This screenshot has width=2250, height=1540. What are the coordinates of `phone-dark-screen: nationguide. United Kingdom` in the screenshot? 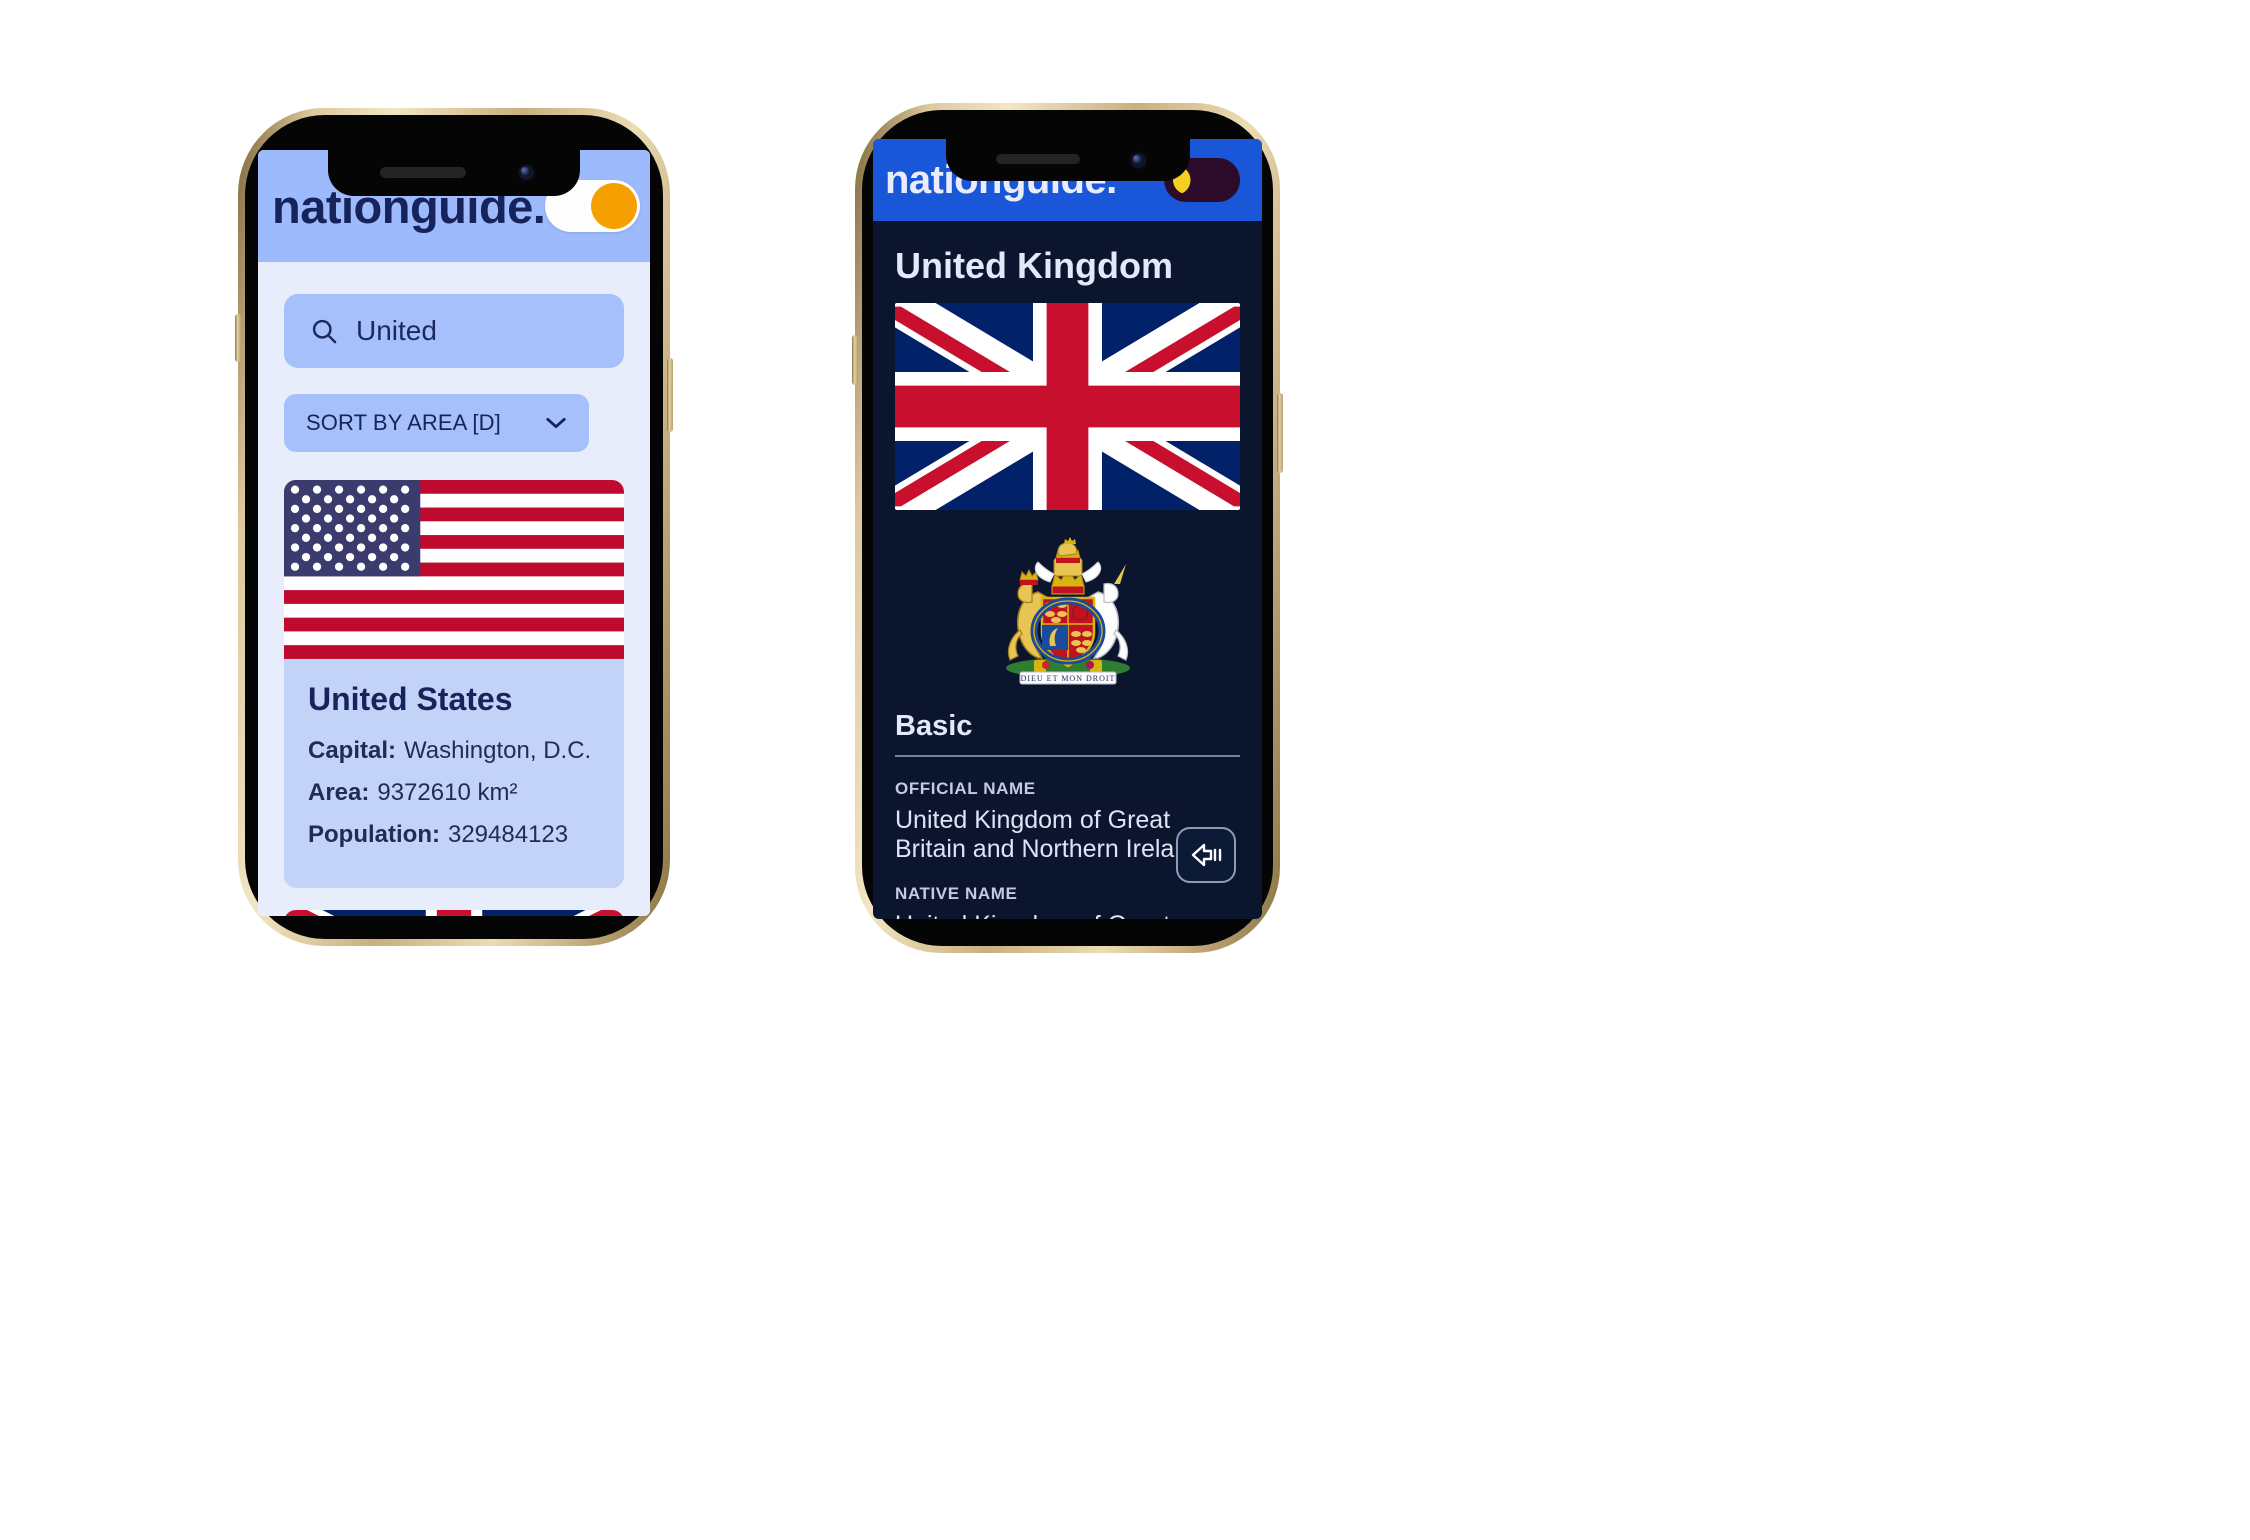 It's located at (1067, 529).